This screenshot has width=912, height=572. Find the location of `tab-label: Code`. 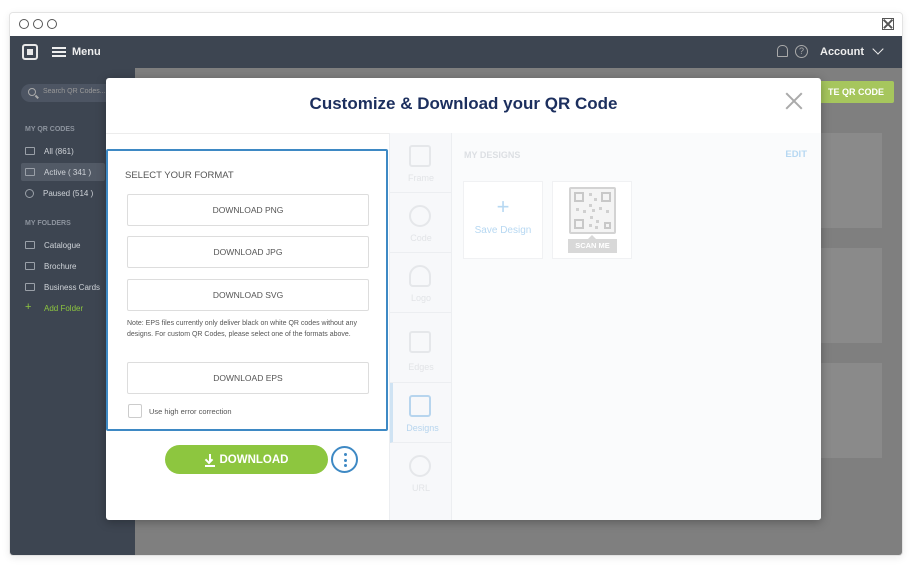

tab-label: Code is located at coordinates (421, 238).